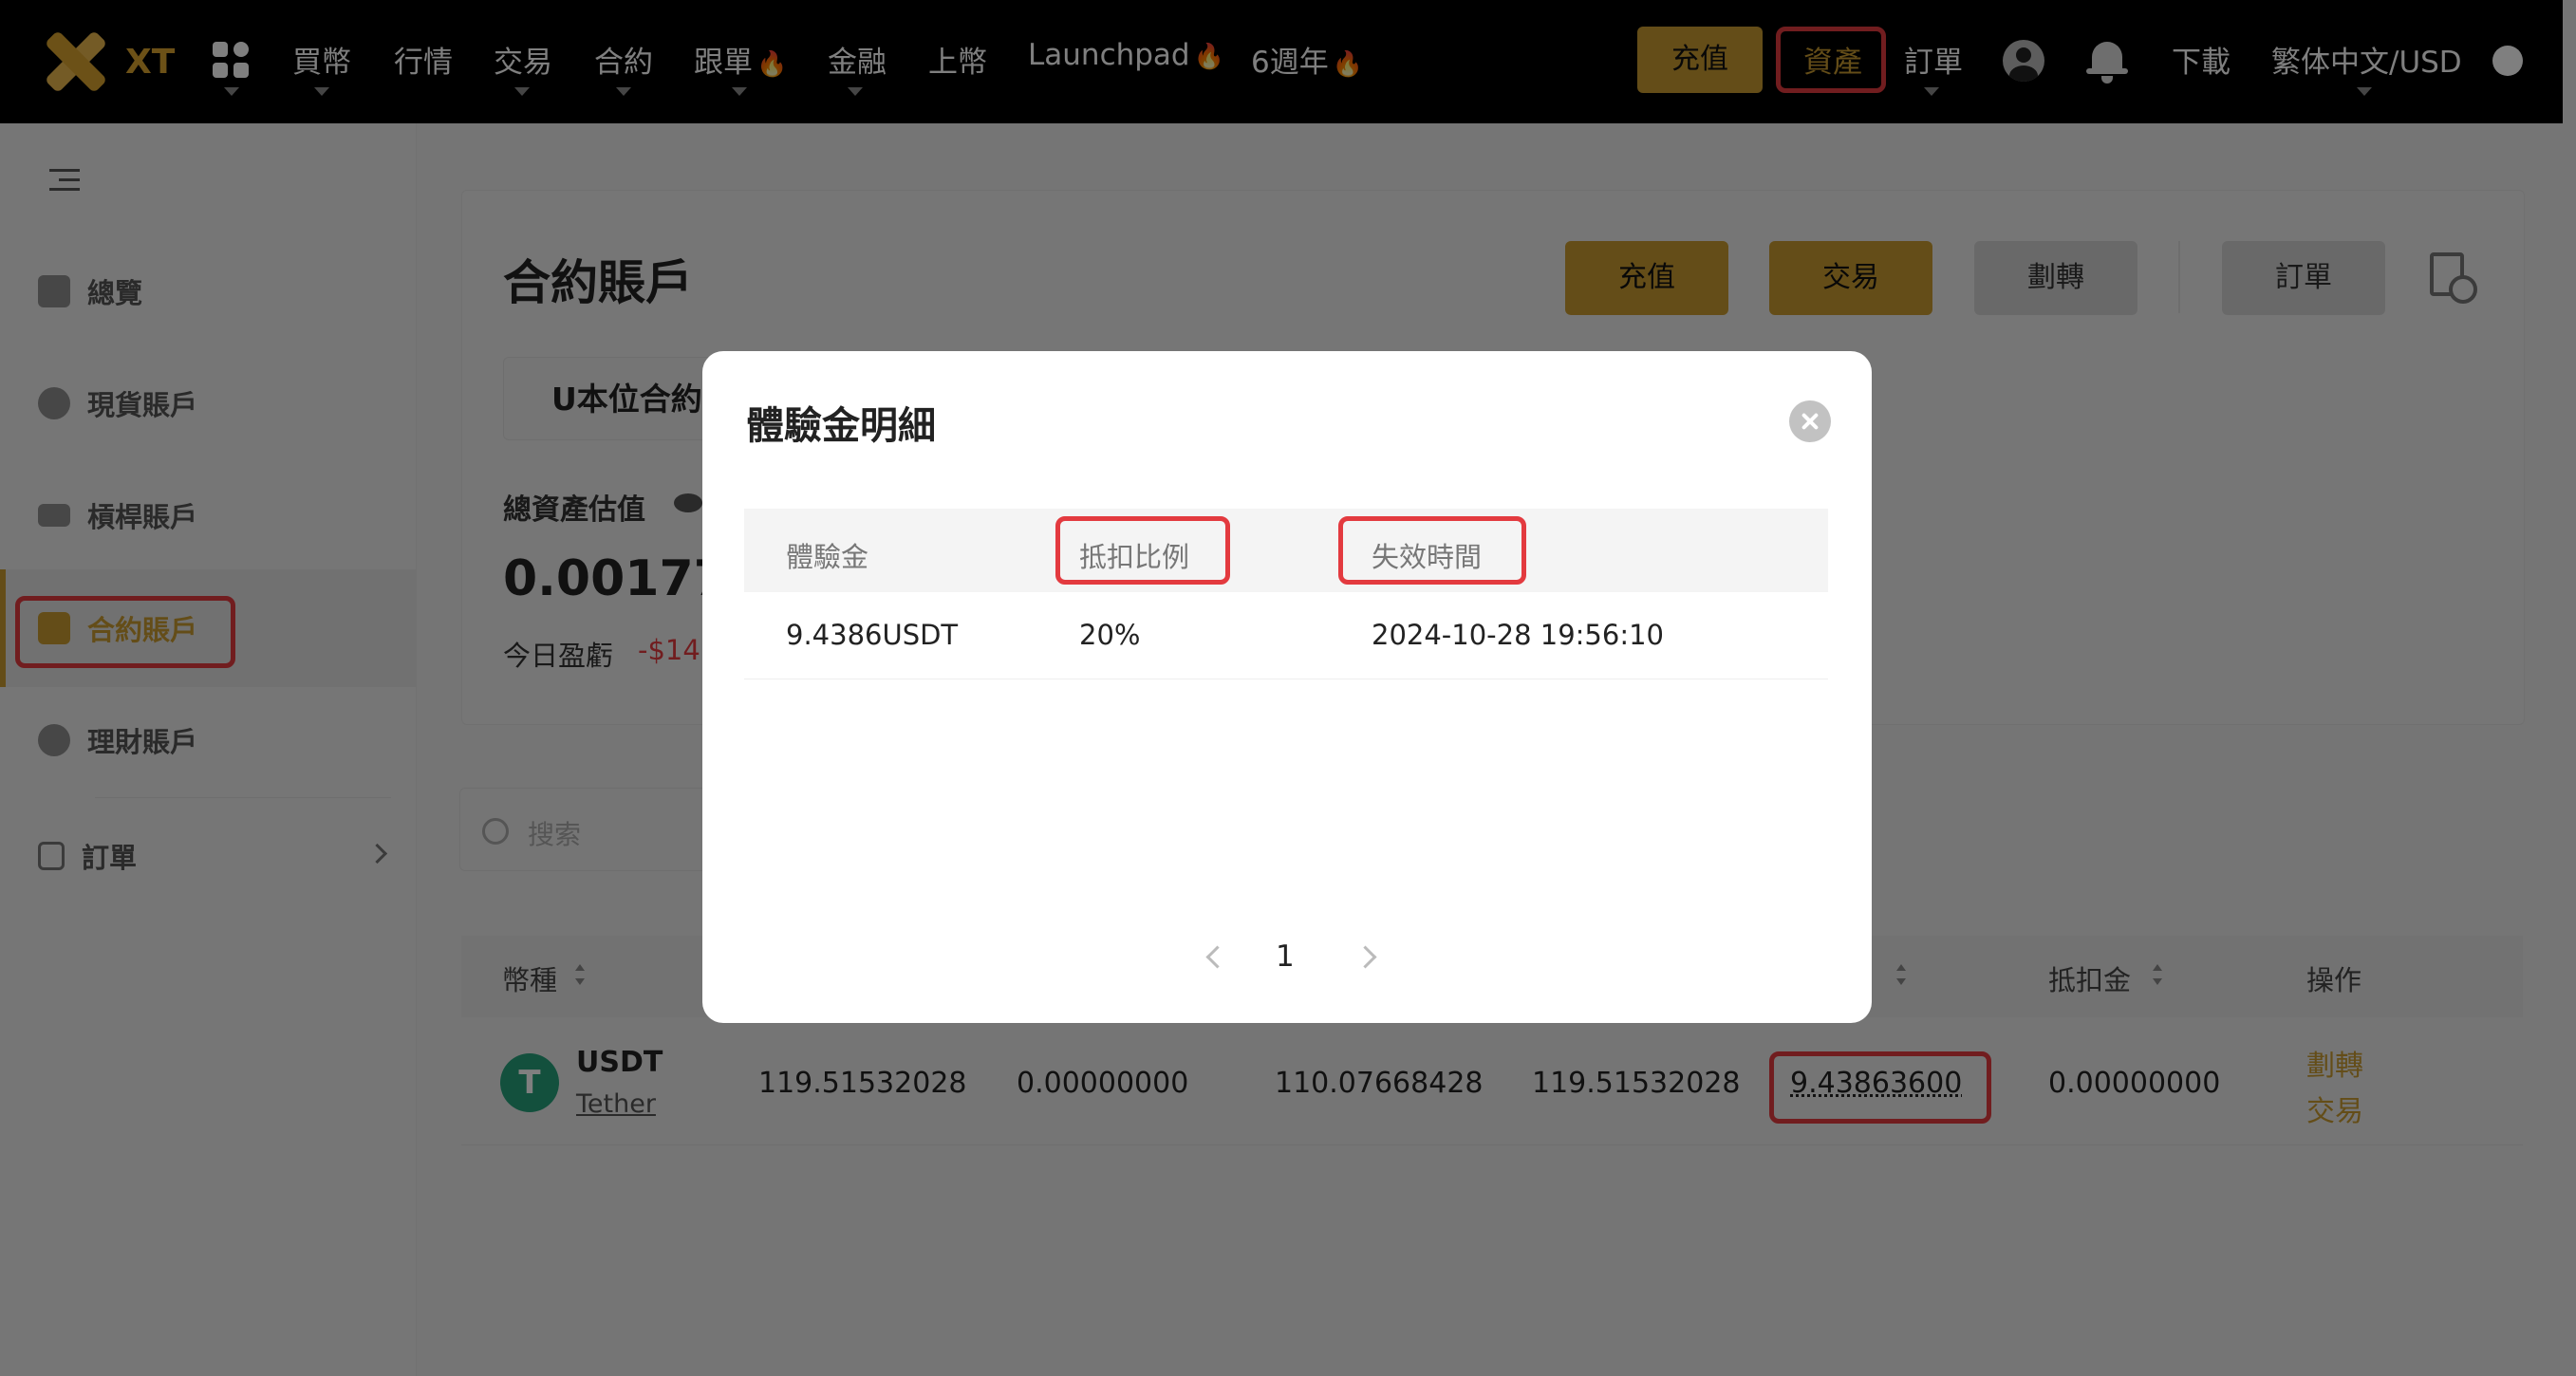  I want to click on pagination-page: 1, so click(1286, 956).